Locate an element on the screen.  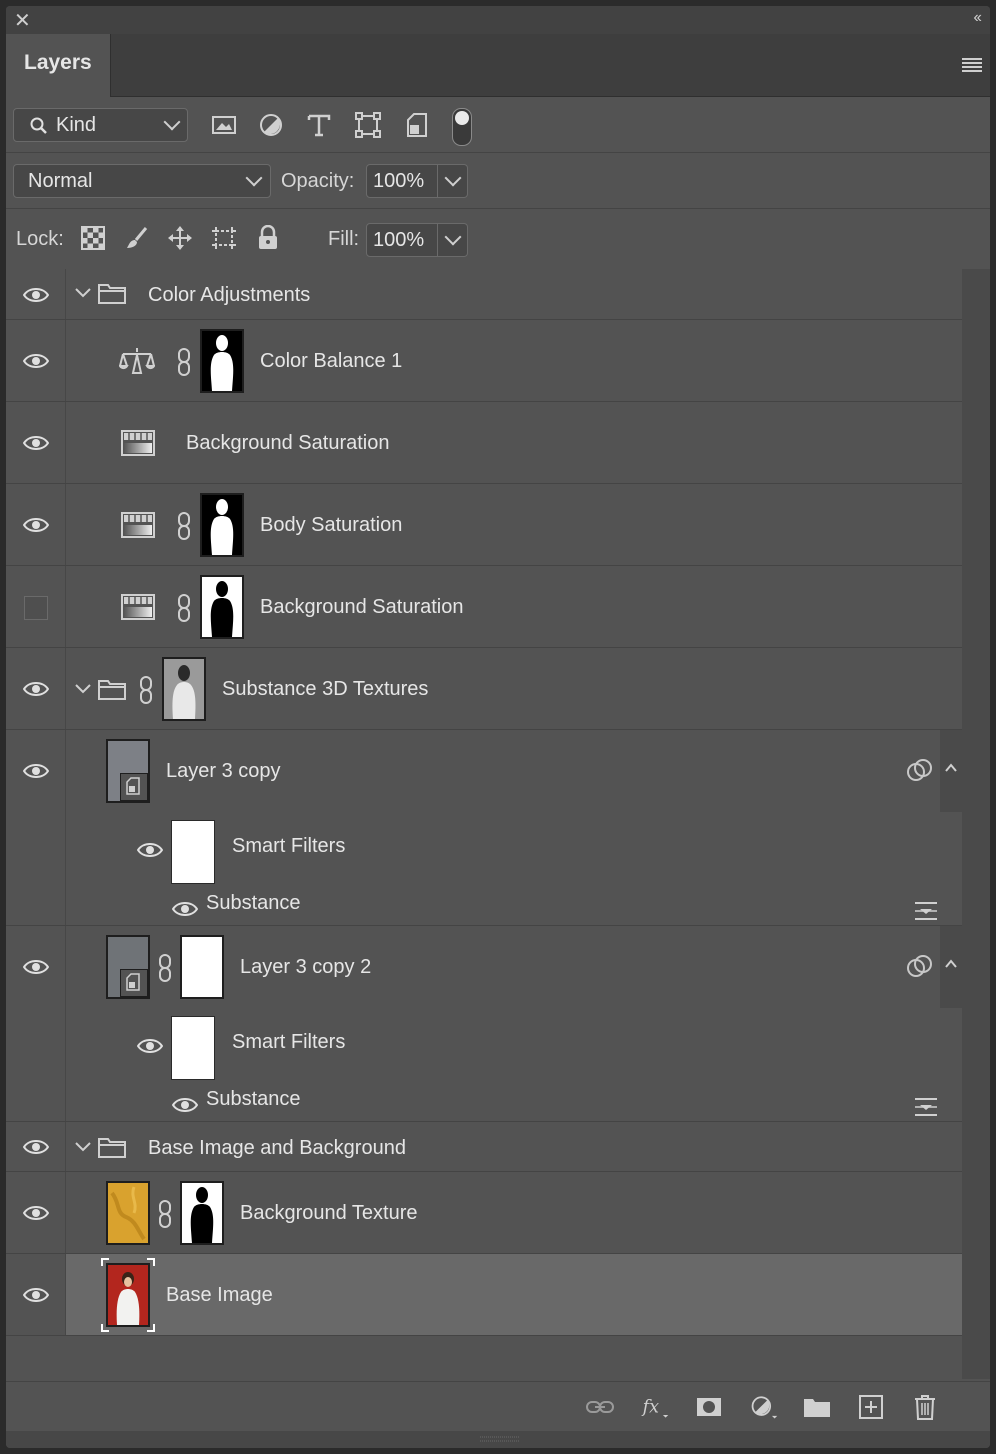
blend-mode-label: Normal is located at coordinates (60, 181).